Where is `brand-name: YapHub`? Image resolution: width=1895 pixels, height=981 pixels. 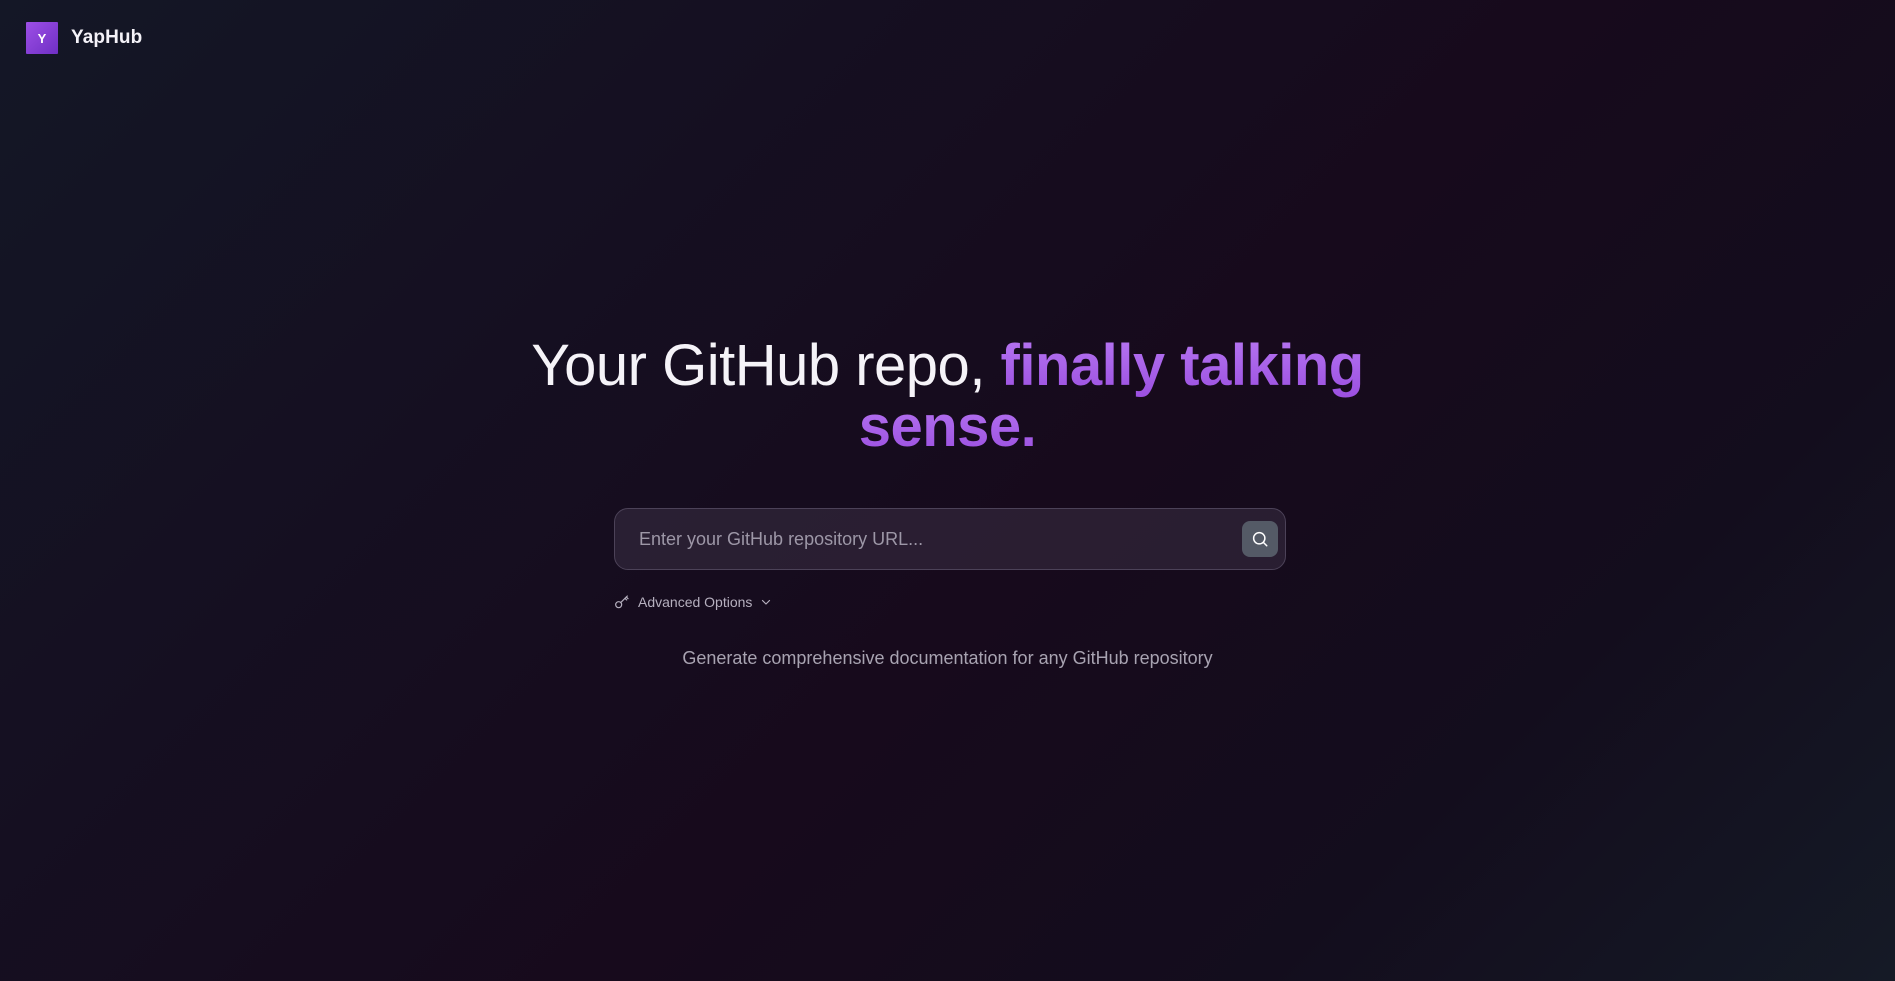
brand-name: YapHub is located at coordinates (106, 38).